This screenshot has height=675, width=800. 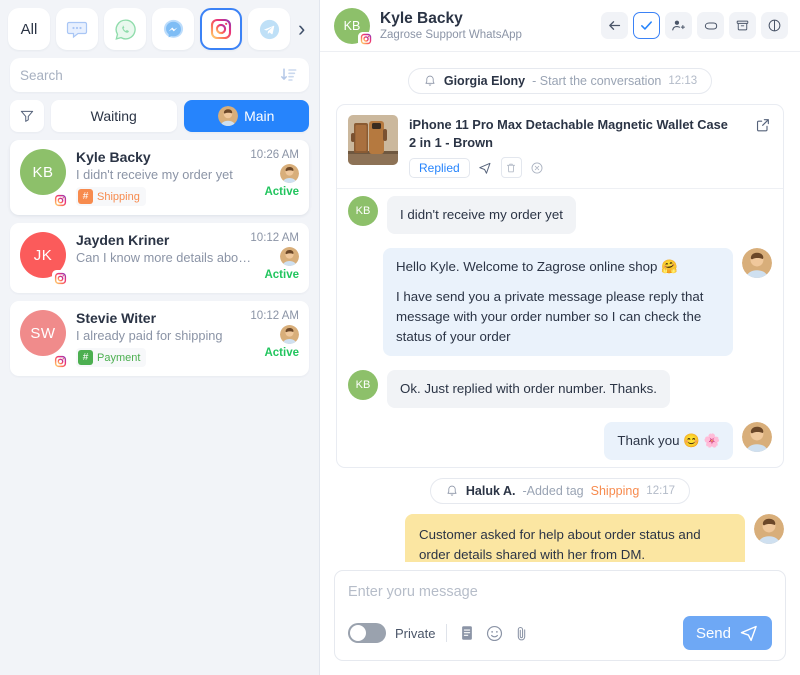 I want to click on tab-waiting: Waiting, so click(x=114, y=116).